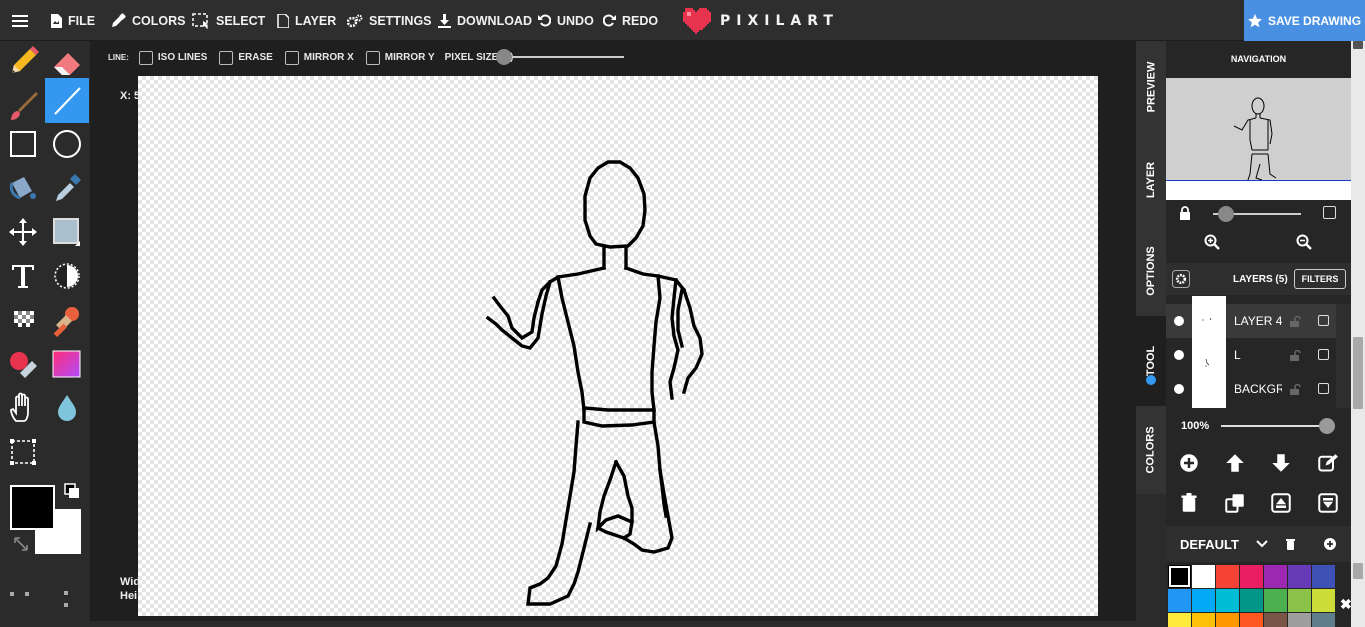 The width and height of the screenshot is (1365, 627). What do you see at coordinates (562, 57) in the screenshot?
I see `pixel-size-slider-track` at bounding box center [562, 57].